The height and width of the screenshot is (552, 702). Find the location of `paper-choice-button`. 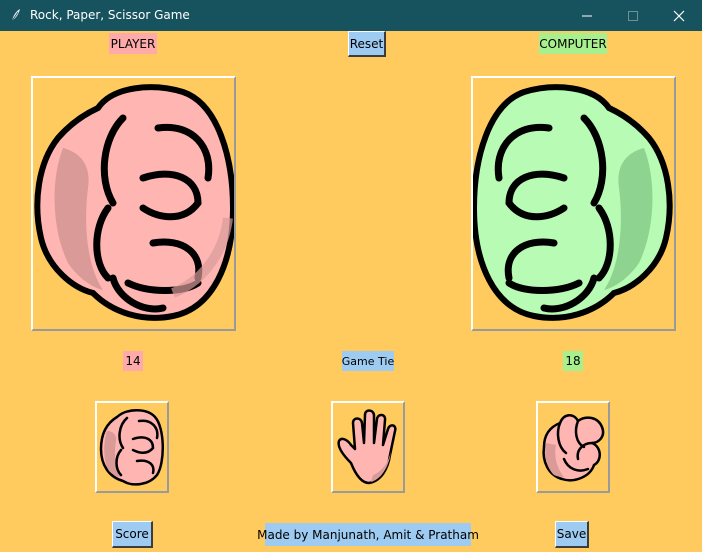

paper-choice-button is located at coordinates (368, 447).